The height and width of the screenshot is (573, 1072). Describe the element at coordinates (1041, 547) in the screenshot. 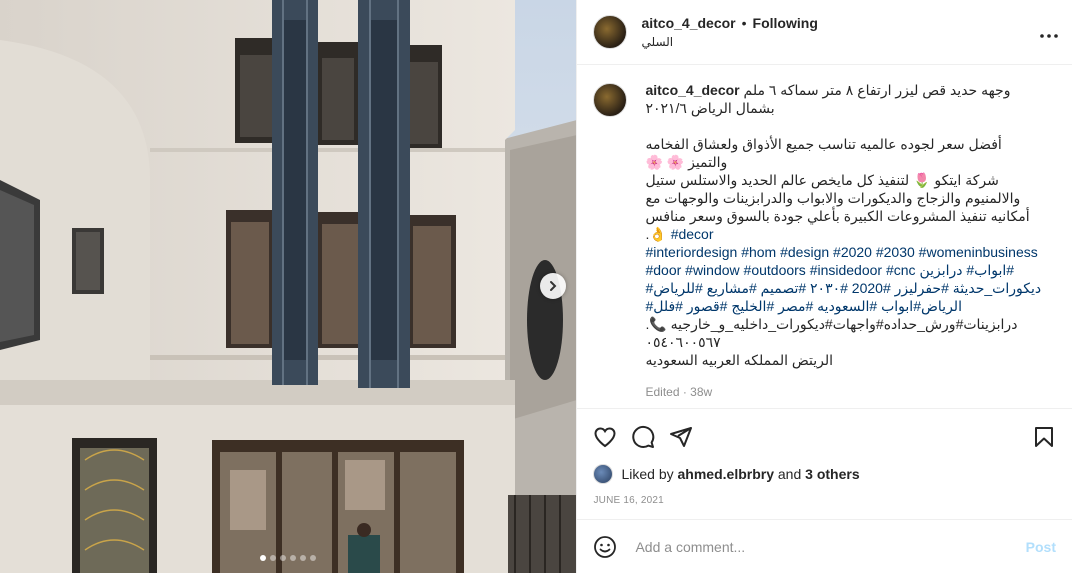

I see `post-comment-button: Post` at that location.